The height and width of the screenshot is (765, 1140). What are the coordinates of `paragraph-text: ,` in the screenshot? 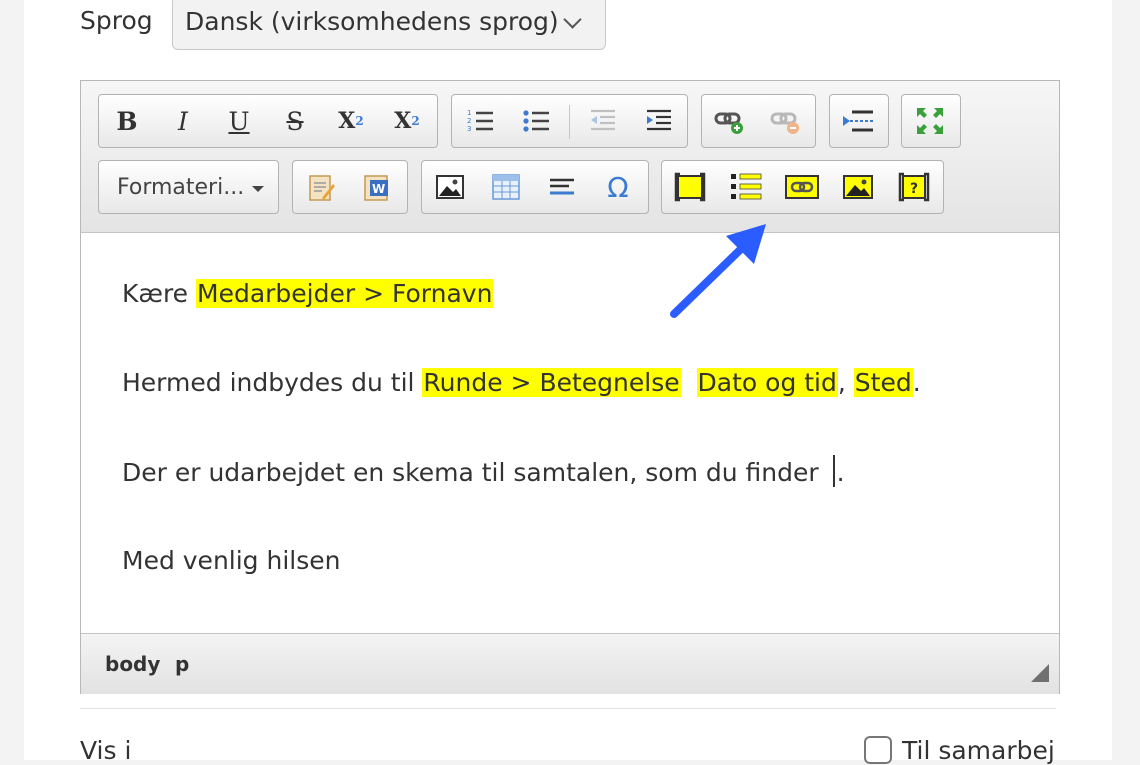 It's located at (841, 382).